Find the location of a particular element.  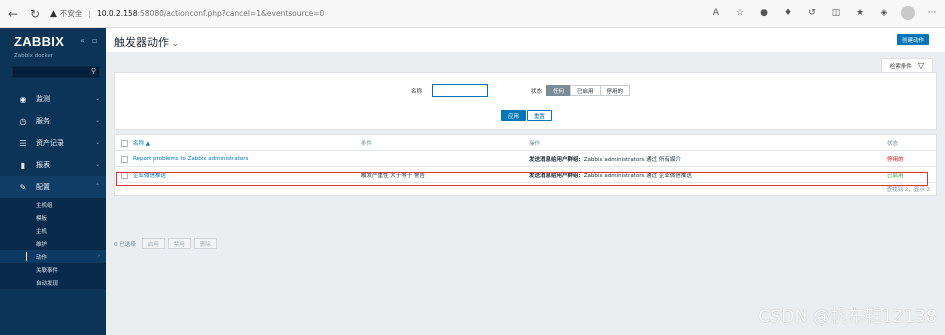

menu-label: 服务 is located at coordinates (43, 121).